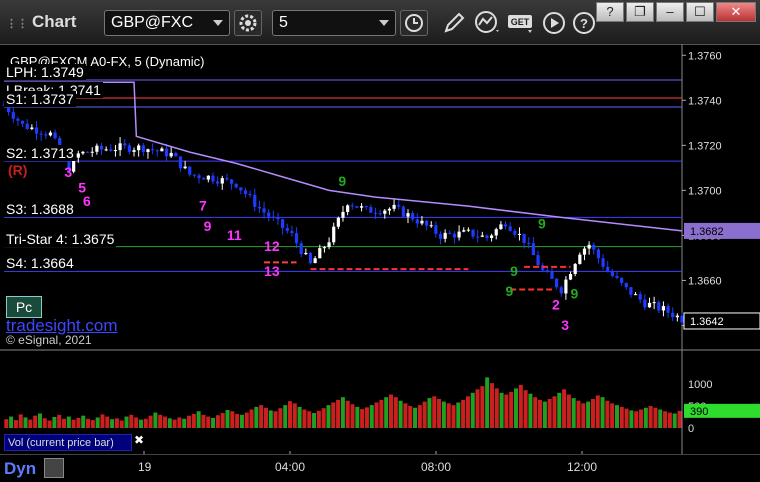  What do you see at coordinates (554, 23) in the screenshot?
I see `play-icon` at bounding box center [554, 23].